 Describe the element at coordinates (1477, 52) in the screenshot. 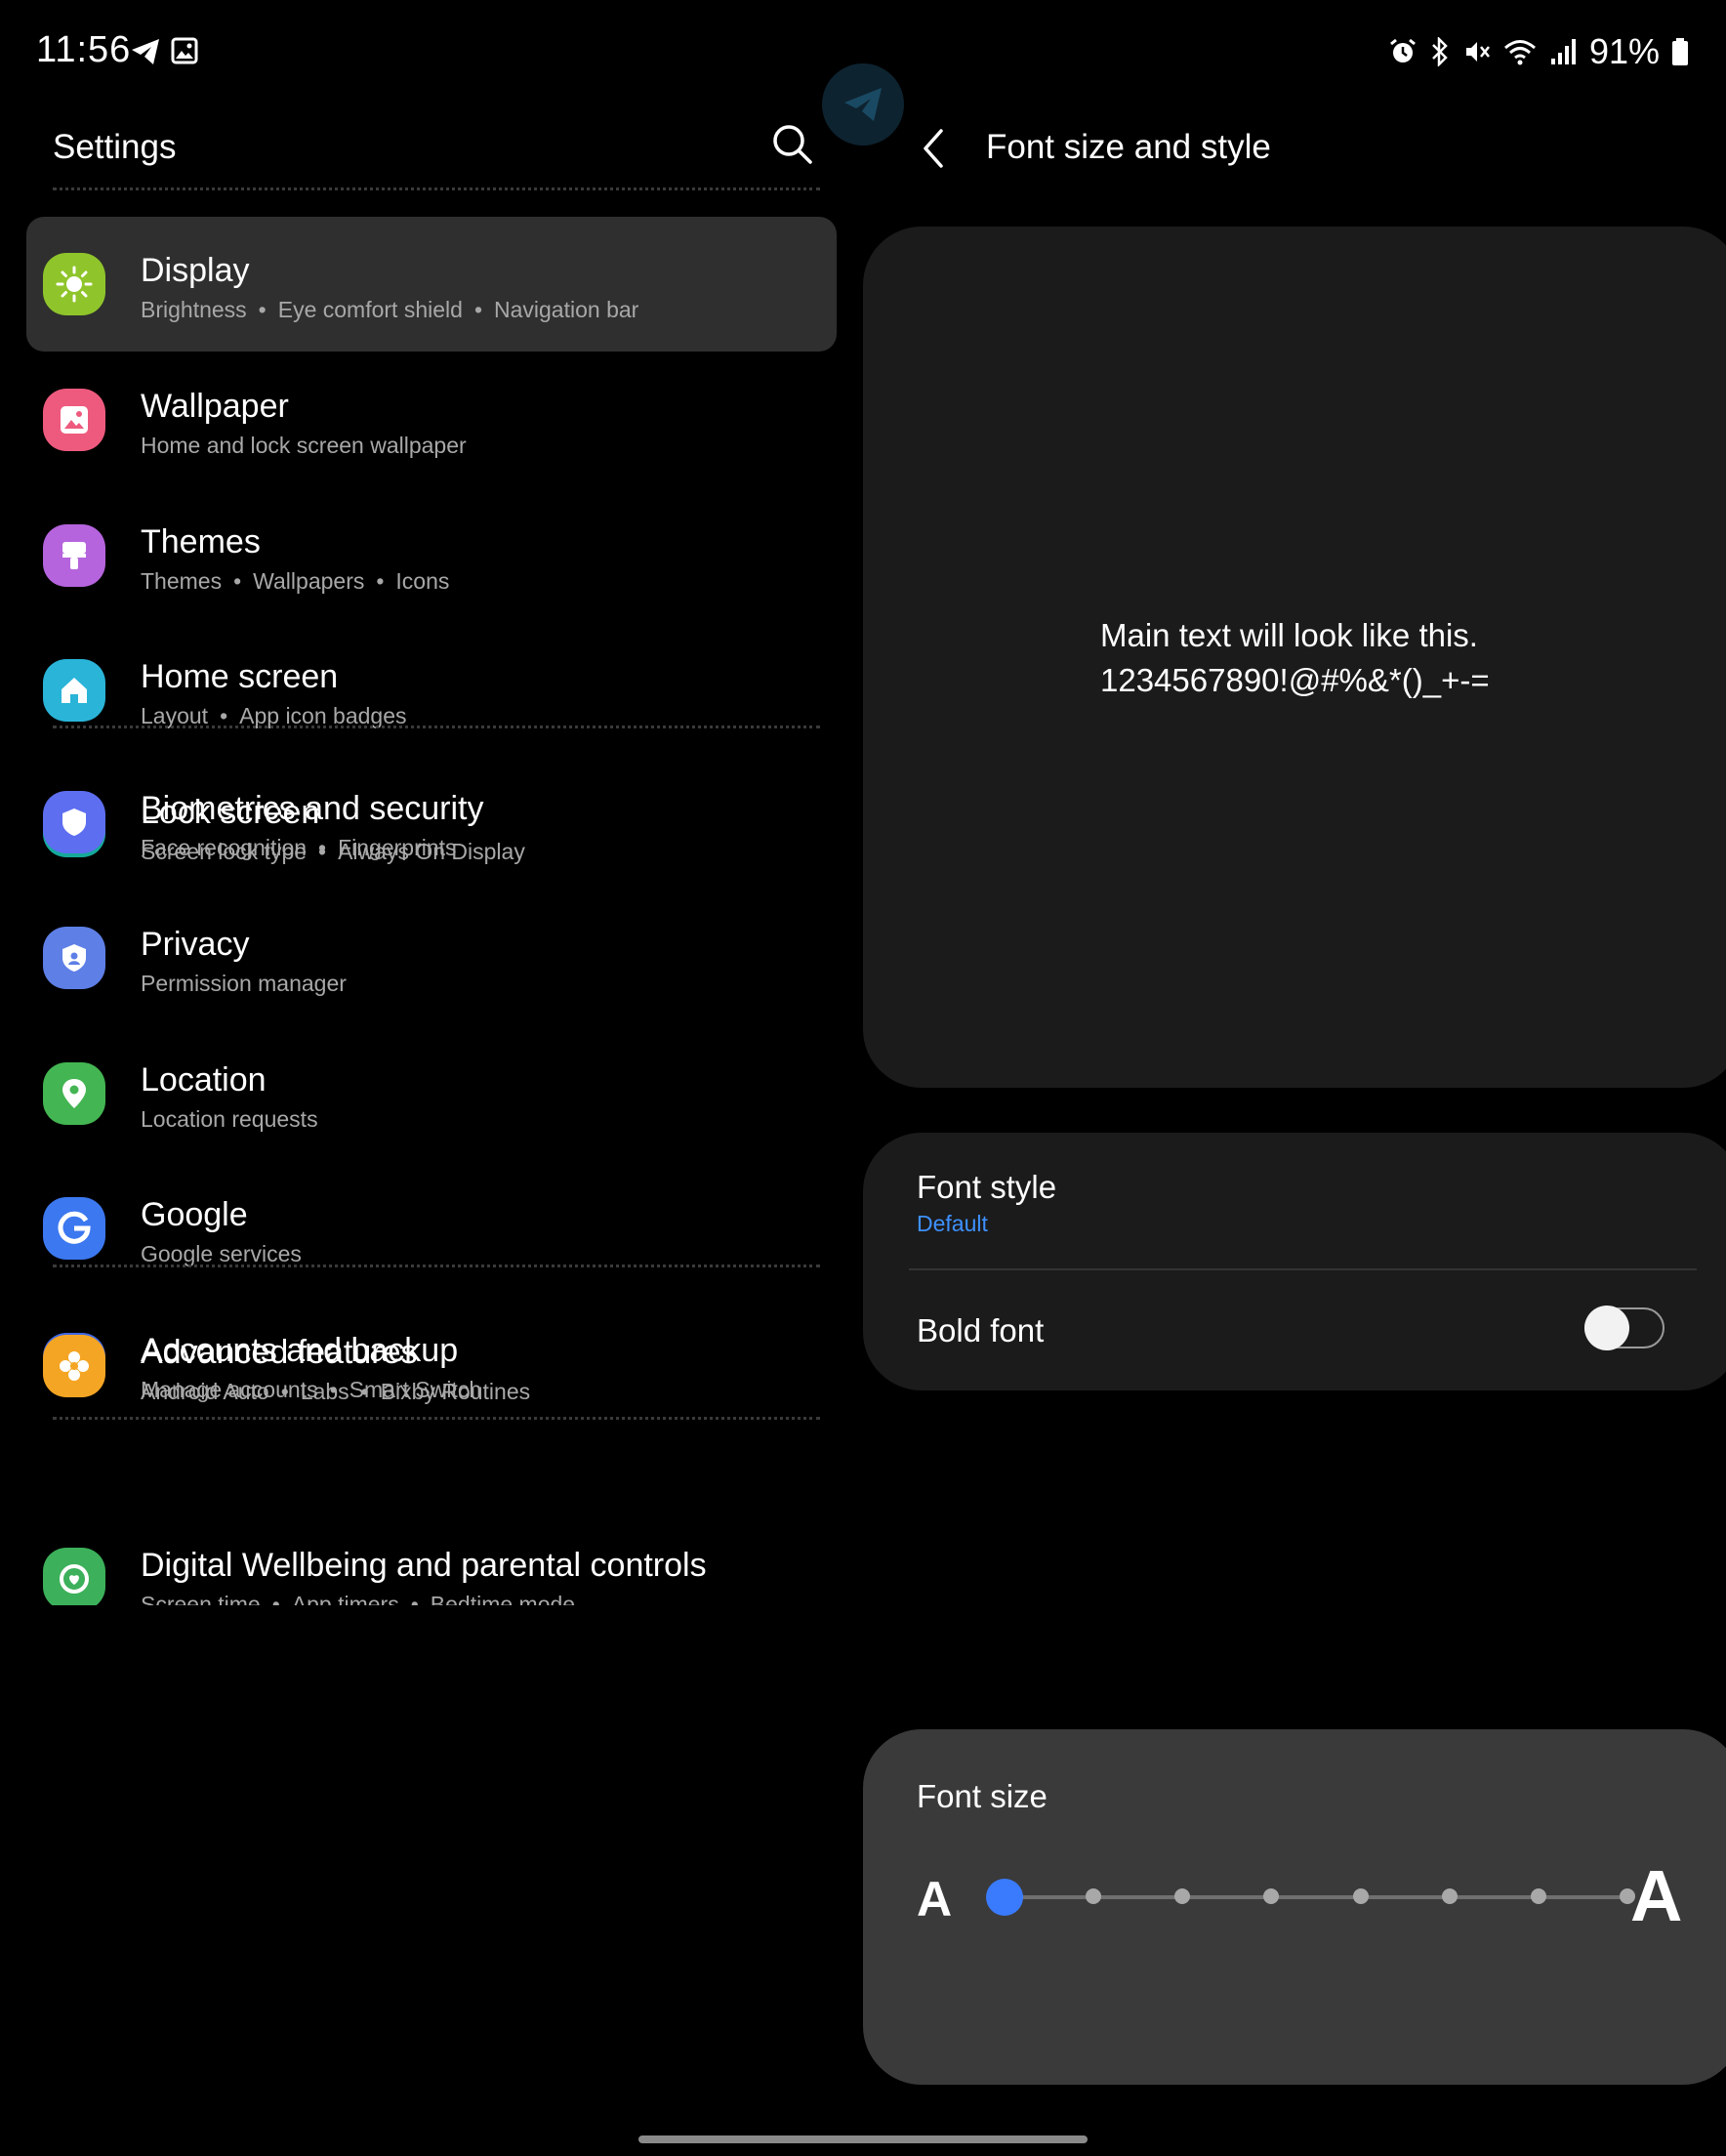

I see `mute-icon` at that location.